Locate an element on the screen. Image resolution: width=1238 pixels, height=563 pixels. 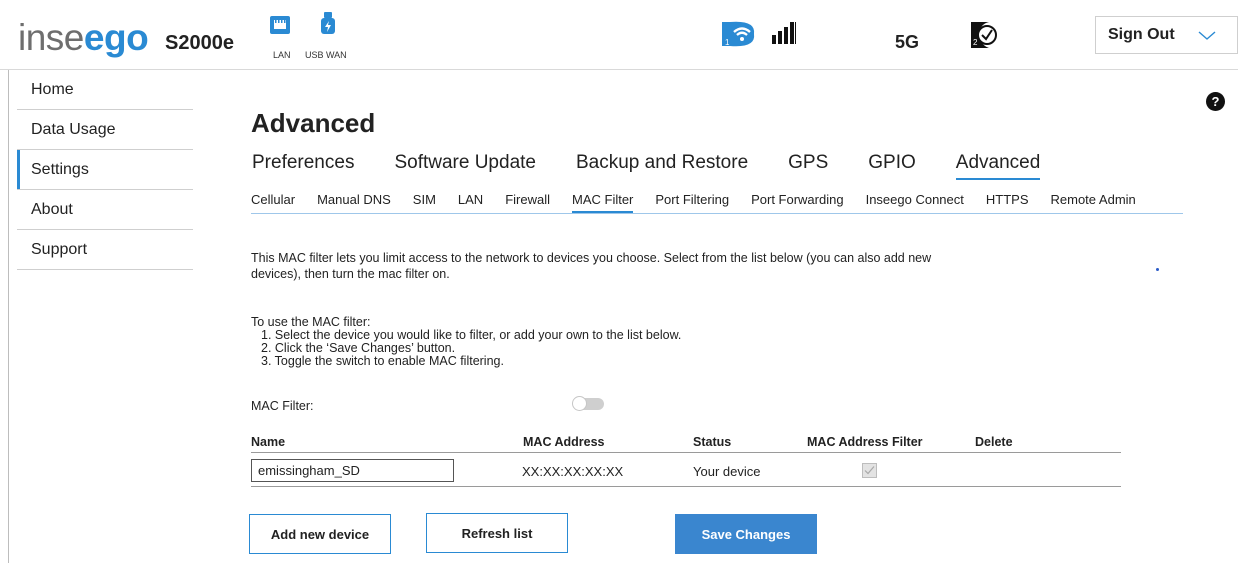
subtab-port-filtering: Port Filtering is located at coordinates (692, 202).